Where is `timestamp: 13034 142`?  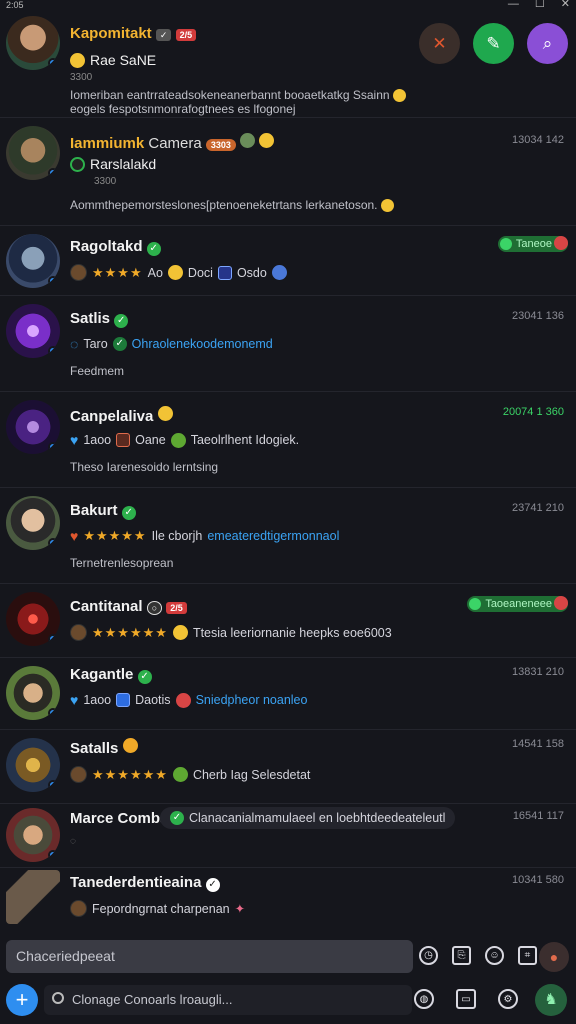
timestamp: 13034 142 is located at coordinates (538, 140).